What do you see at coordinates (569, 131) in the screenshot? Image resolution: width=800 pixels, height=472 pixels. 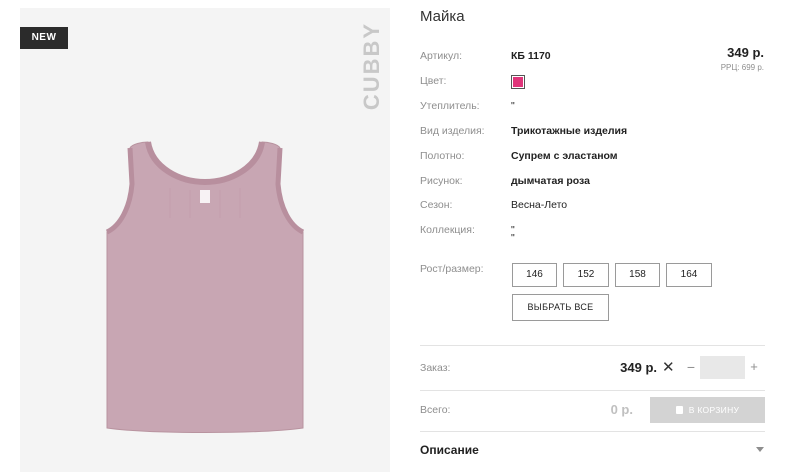 I see `attr-item-type-value: Трикотажные изделия` at bounding box center [569, 131].